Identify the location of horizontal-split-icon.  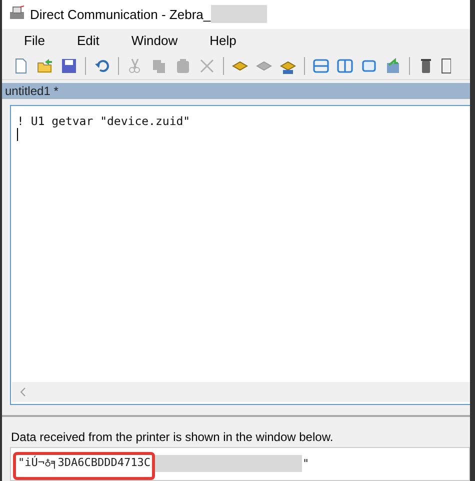
(321, 65).